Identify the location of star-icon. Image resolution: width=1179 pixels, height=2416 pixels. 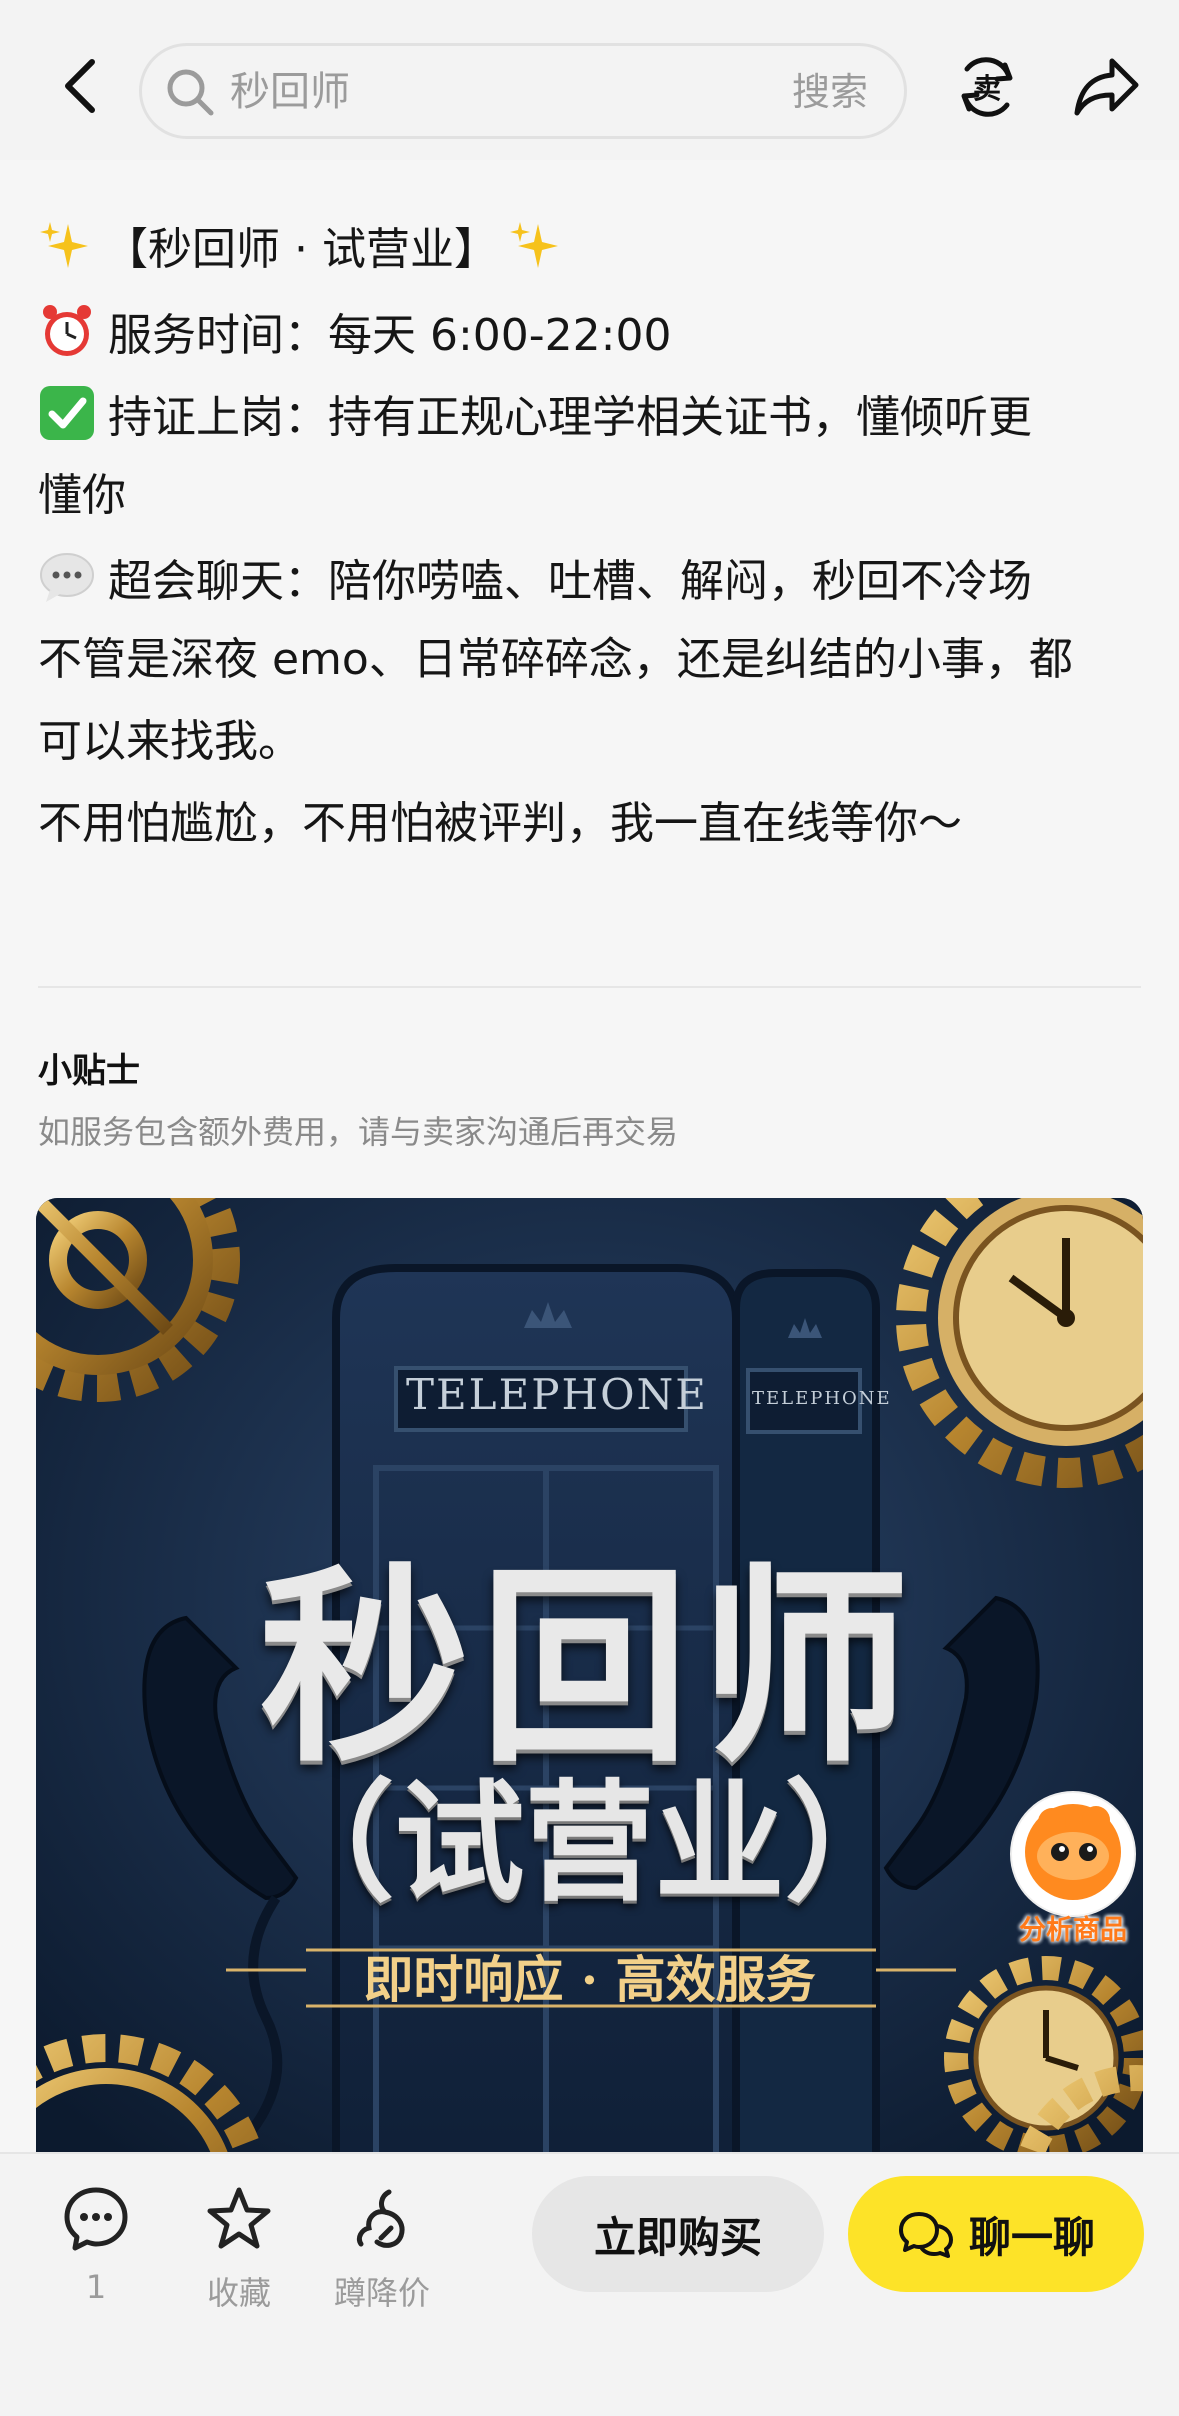
(239, 2218).